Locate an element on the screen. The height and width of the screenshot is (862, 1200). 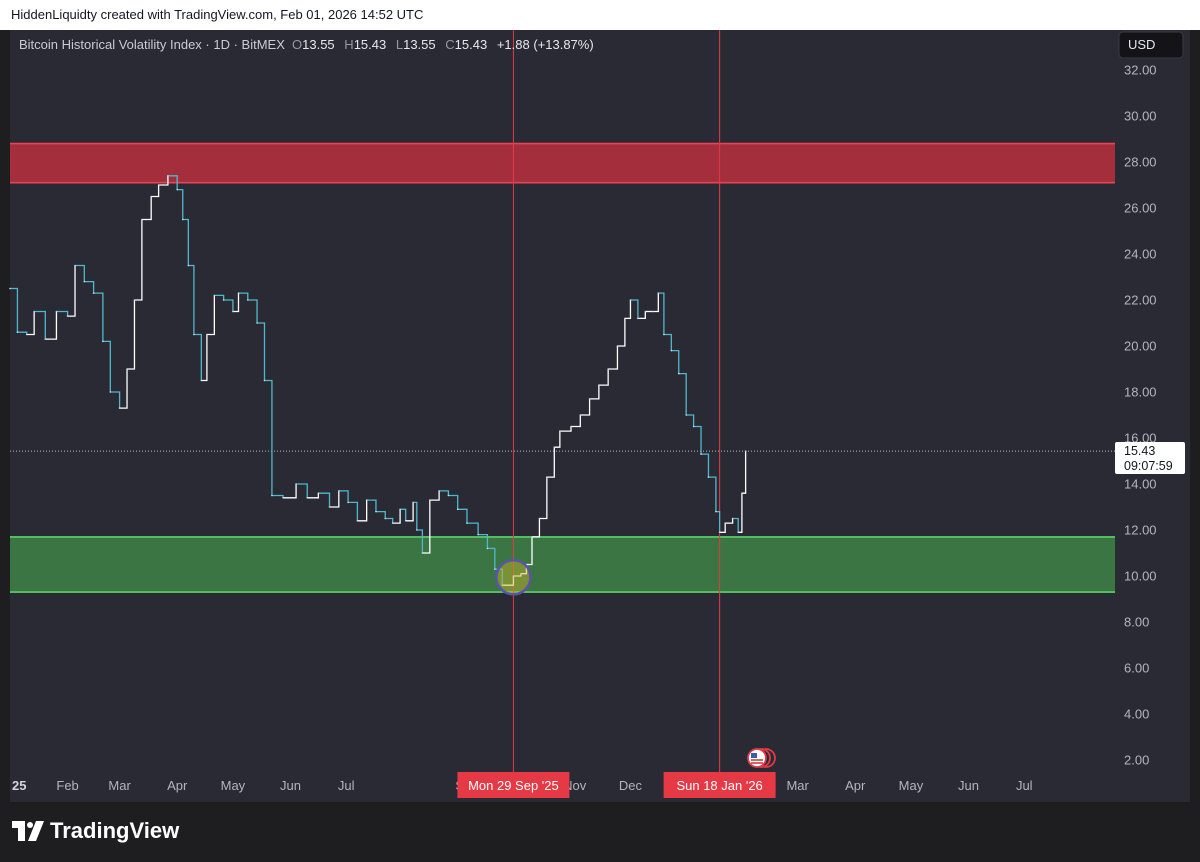
currency-button: USD is located at coordinates (1151, 45).